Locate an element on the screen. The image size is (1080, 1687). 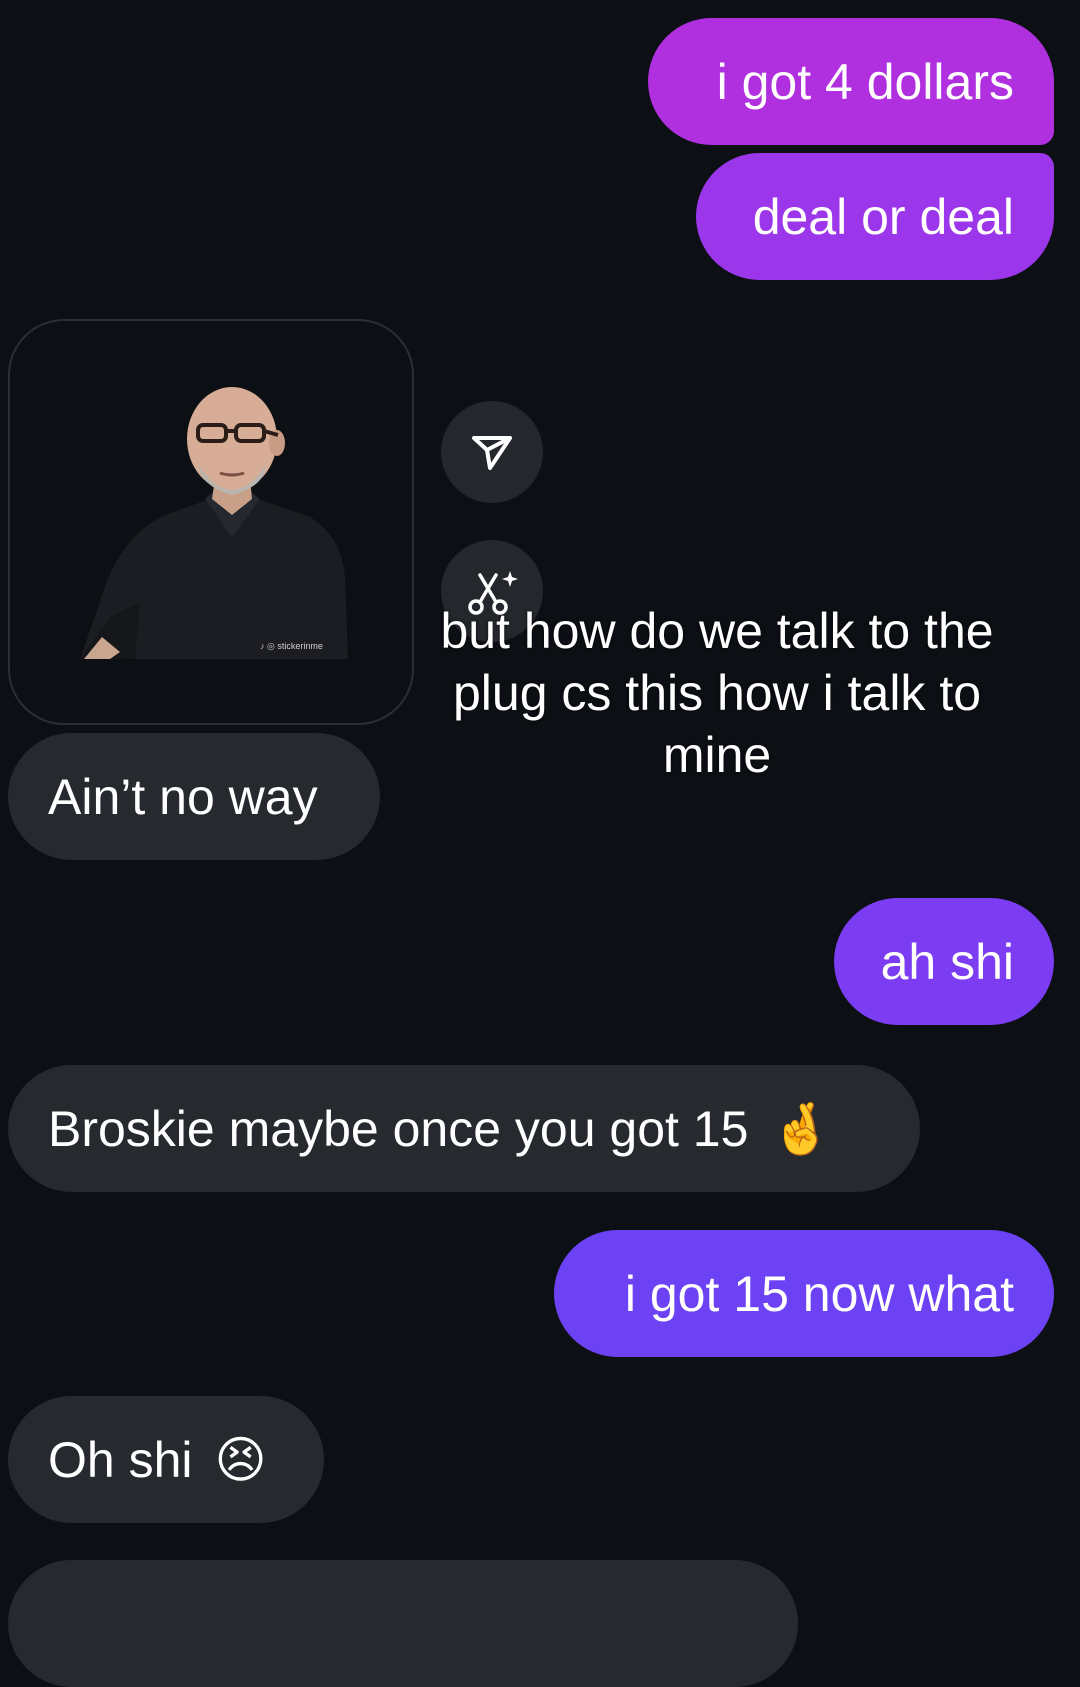
paper-plane-icon is located at coordinates (492, 453).